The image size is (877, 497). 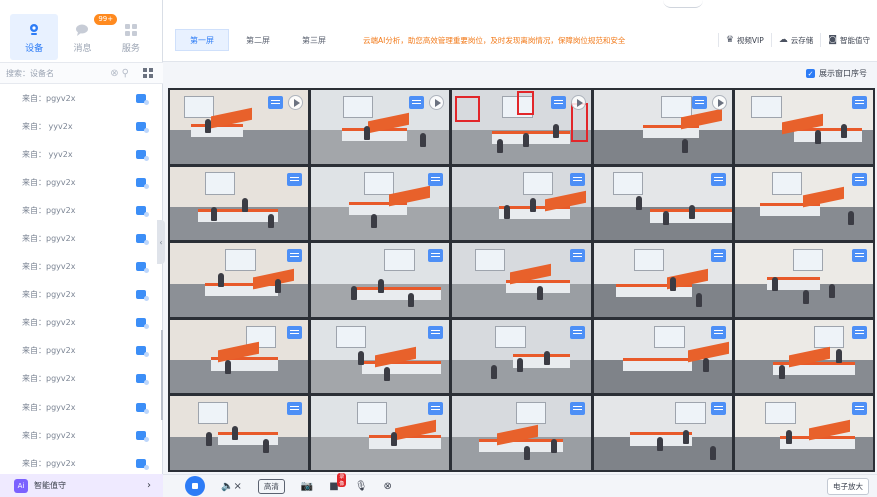 What do you see at coordinates (848, 486) in the screenshot?
I see `digital-zoom-button: 电子放大` at bounding box center [848, 486].